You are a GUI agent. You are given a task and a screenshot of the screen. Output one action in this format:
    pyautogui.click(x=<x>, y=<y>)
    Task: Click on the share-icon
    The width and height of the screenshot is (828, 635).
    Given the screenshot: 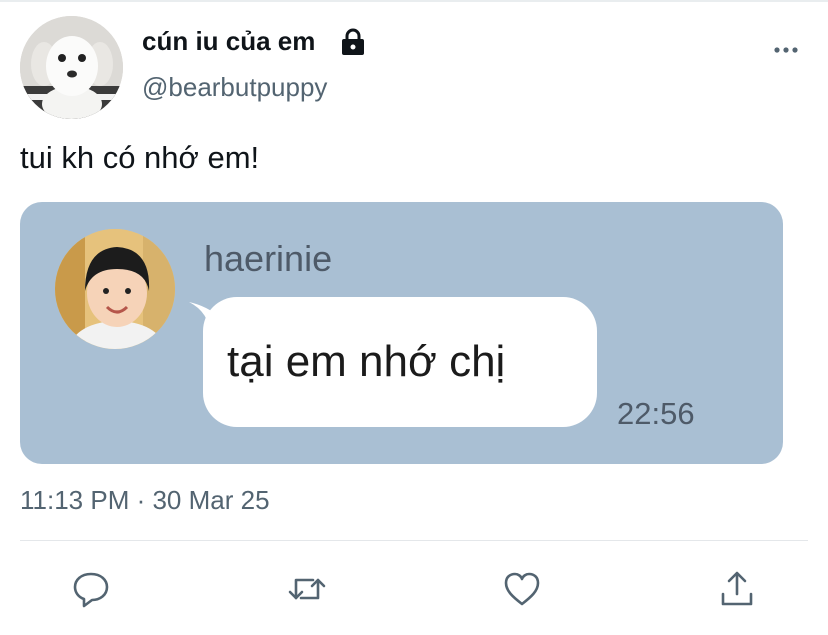 What is the action you would take?
    pyautogui.click(x=737, y=589)
    